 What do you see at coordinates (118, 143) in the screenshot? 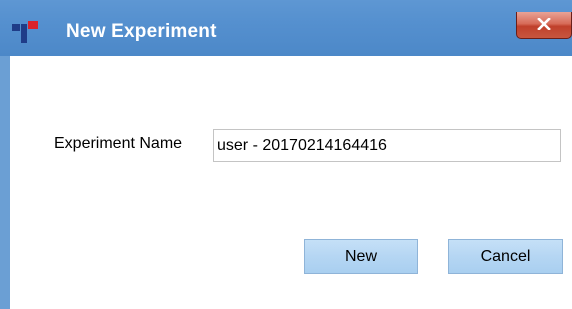
I see `experiment-name-label: Experiment Name` at bounding box center [118, 143].